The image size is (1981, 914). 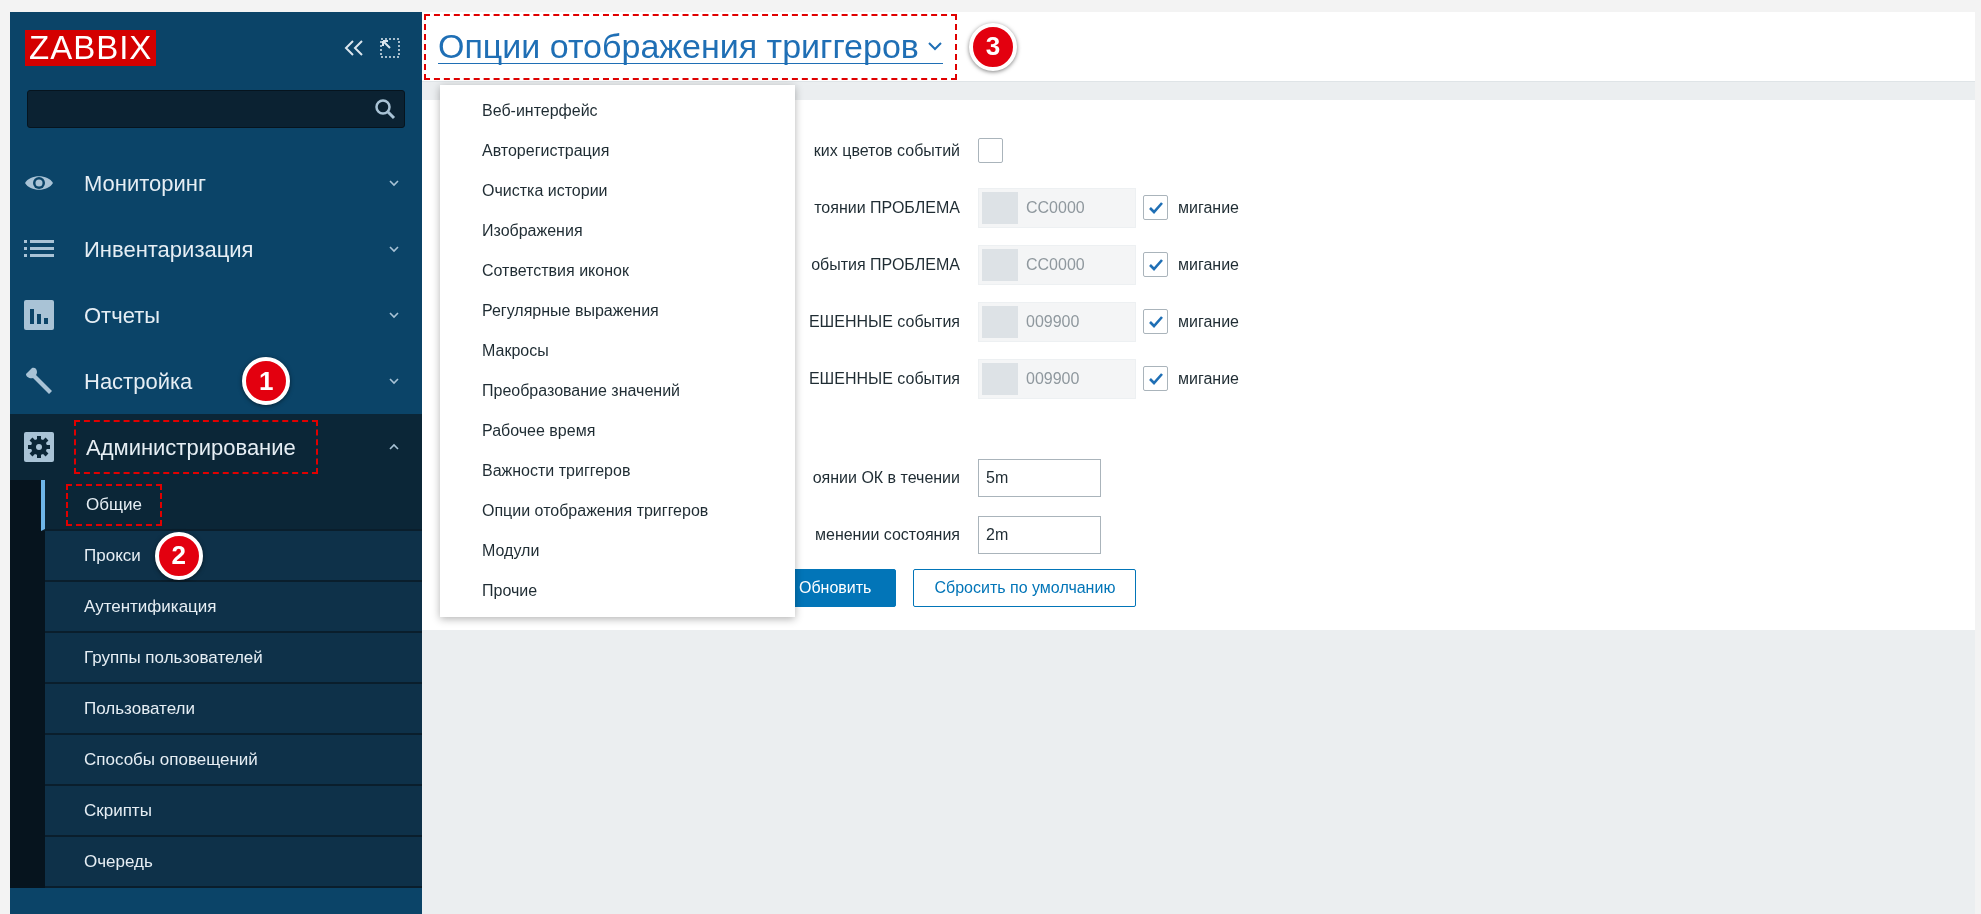 What do you see at coordinates (118, 861) in the screenshot?
I see `submenu-label: Очередь` at bounding box center [118, 861].